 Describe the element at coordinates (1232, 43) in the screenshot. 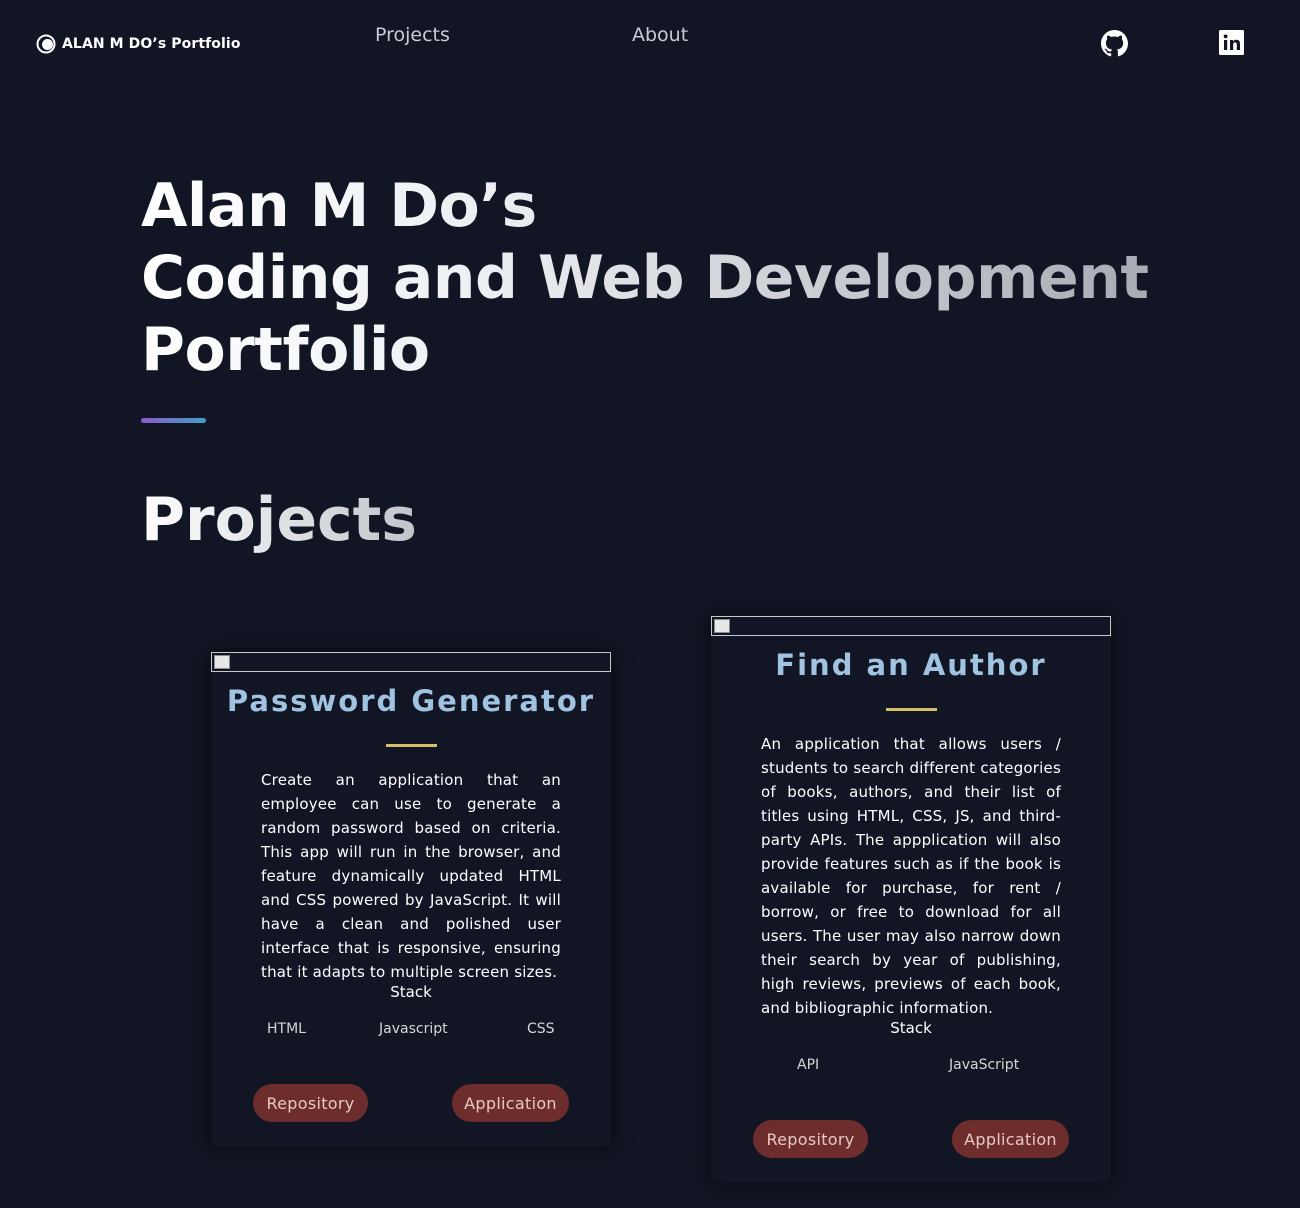

I see `linkedin-icon` at that location.